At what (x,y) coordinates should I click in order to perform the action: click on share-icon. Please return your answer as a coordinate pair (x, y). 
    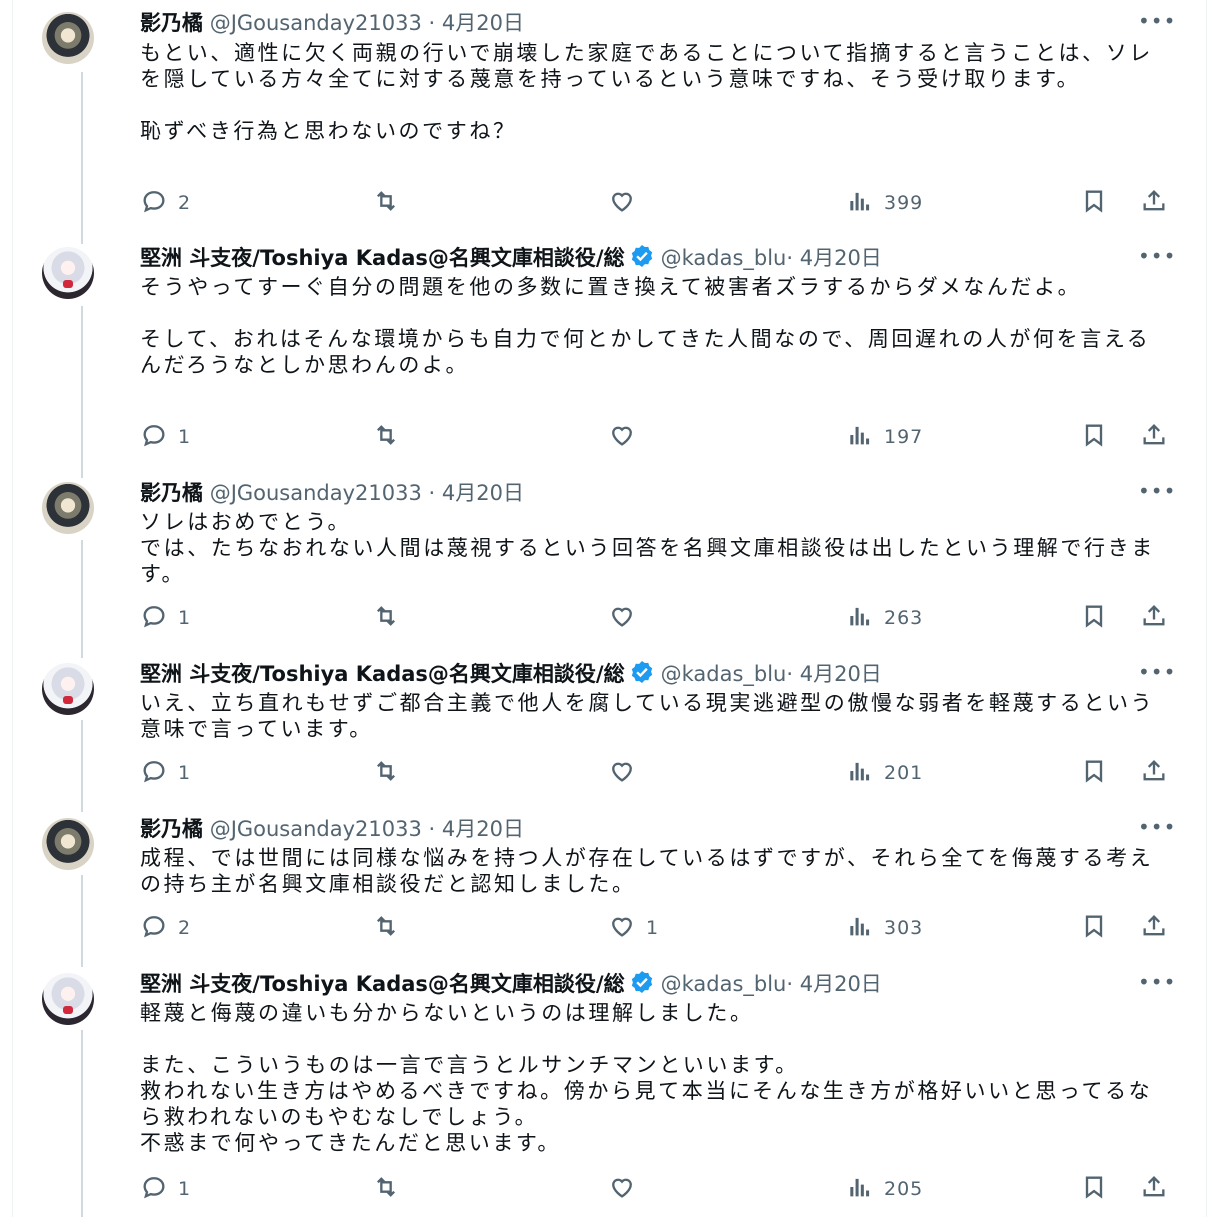
    Looking at the image, I should click on (1154, 618).